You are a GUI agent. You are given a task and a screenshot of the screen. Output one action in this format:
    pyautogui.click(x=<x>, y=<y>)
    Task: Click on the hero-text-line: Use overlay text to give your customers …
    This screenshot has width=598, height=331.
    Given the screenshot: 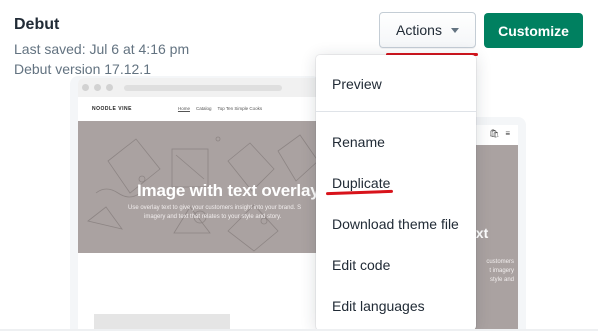 What is the action you would take?
    pyautogui.click(x=215, y=208)
    